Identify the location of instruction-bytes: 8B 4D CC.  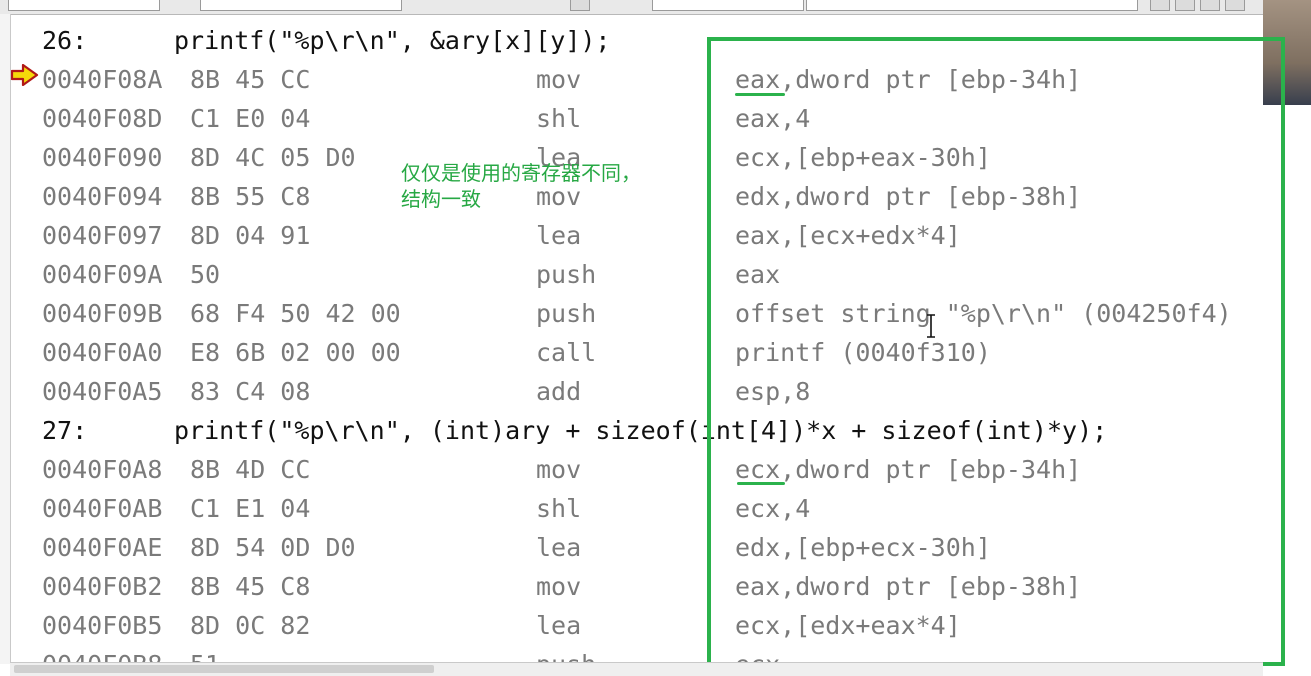
(250, 469).